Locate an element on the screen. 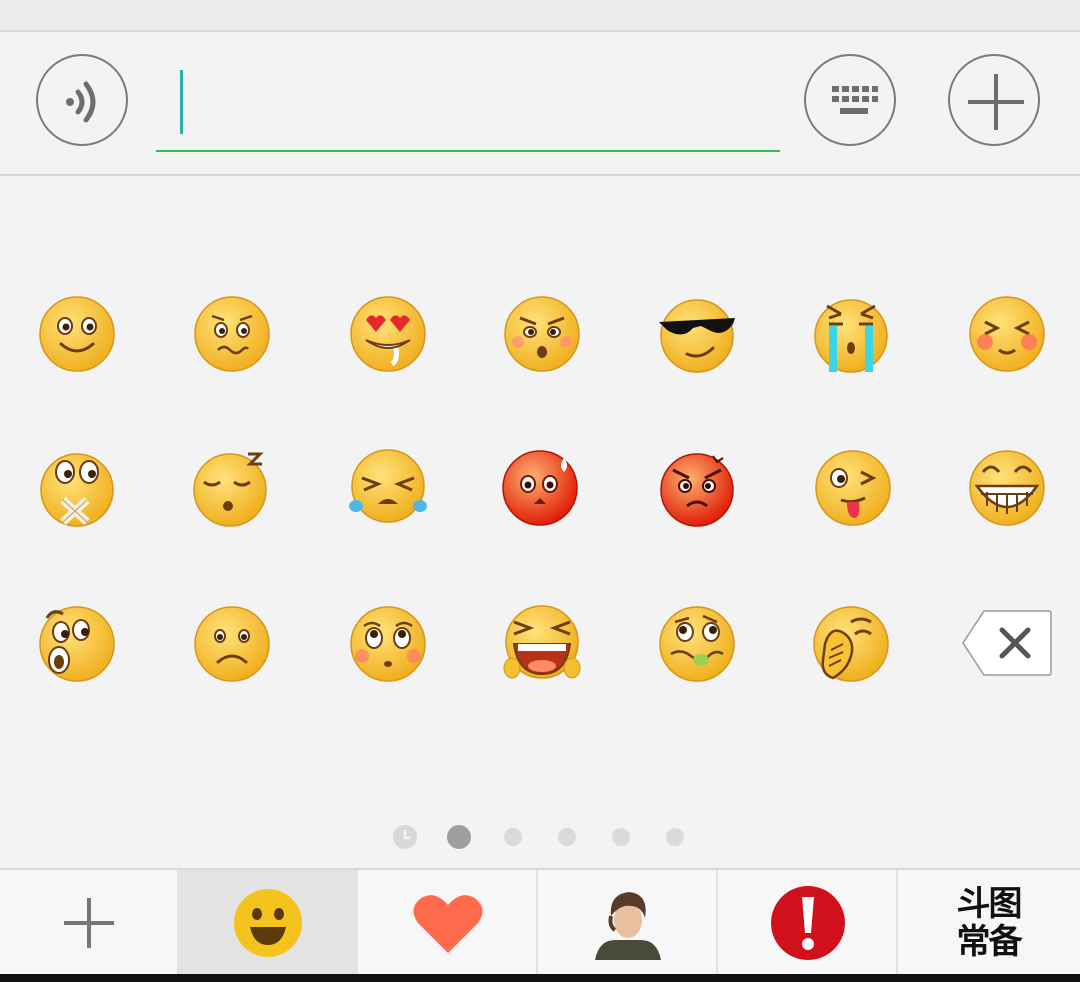  pleading-icon is located at coordinates (388, 644).